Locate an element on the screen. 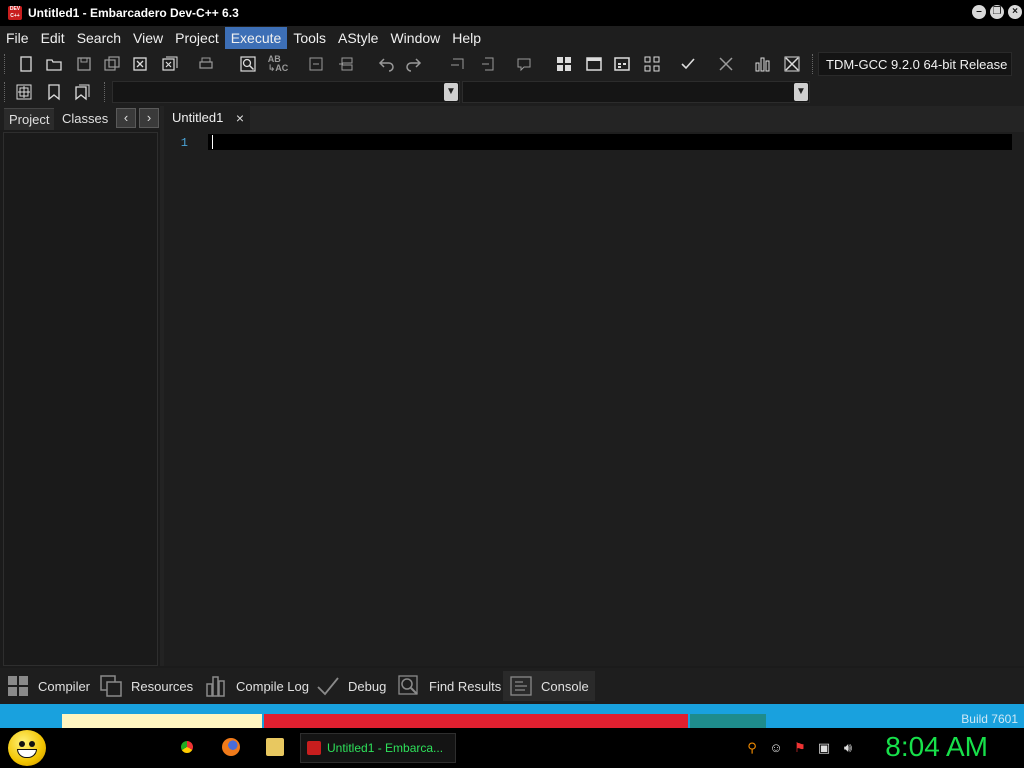 The width and height of the screenshot is (1024, 768). search-icon: ⚲ is located at coordinates (752, 748).